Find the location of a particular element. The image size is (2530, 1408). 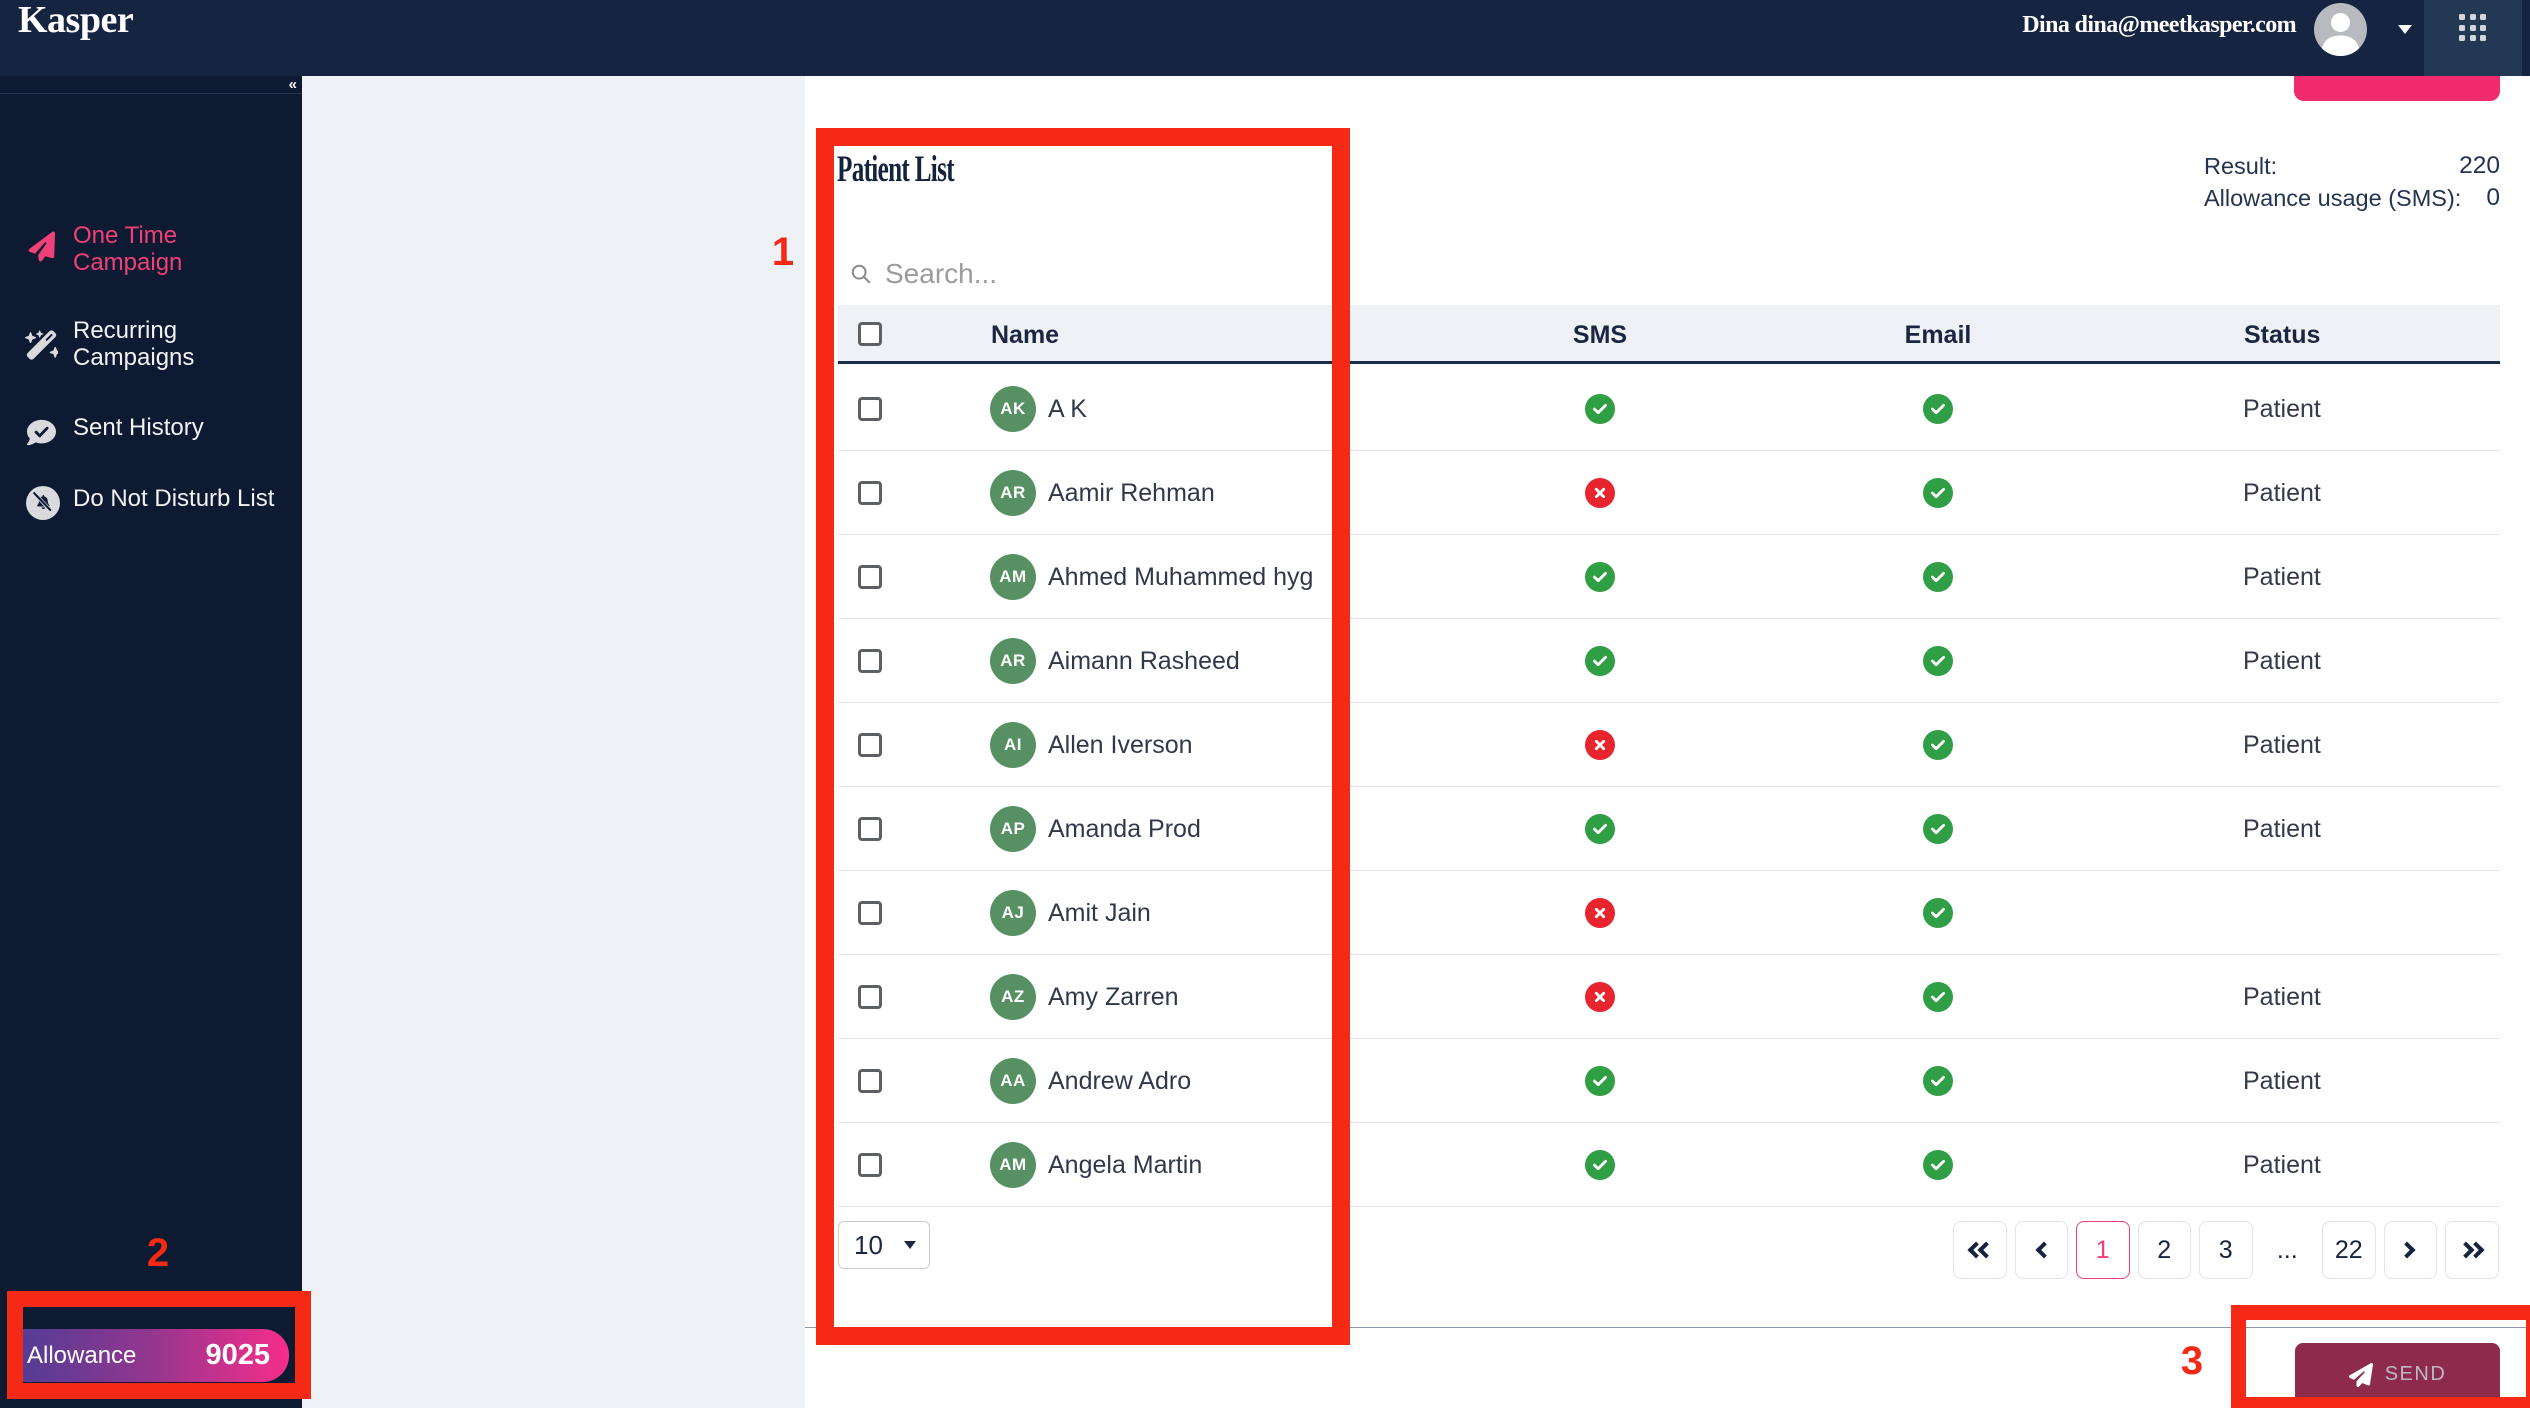

apps-menu-button is located at coordinates (2473, 38).